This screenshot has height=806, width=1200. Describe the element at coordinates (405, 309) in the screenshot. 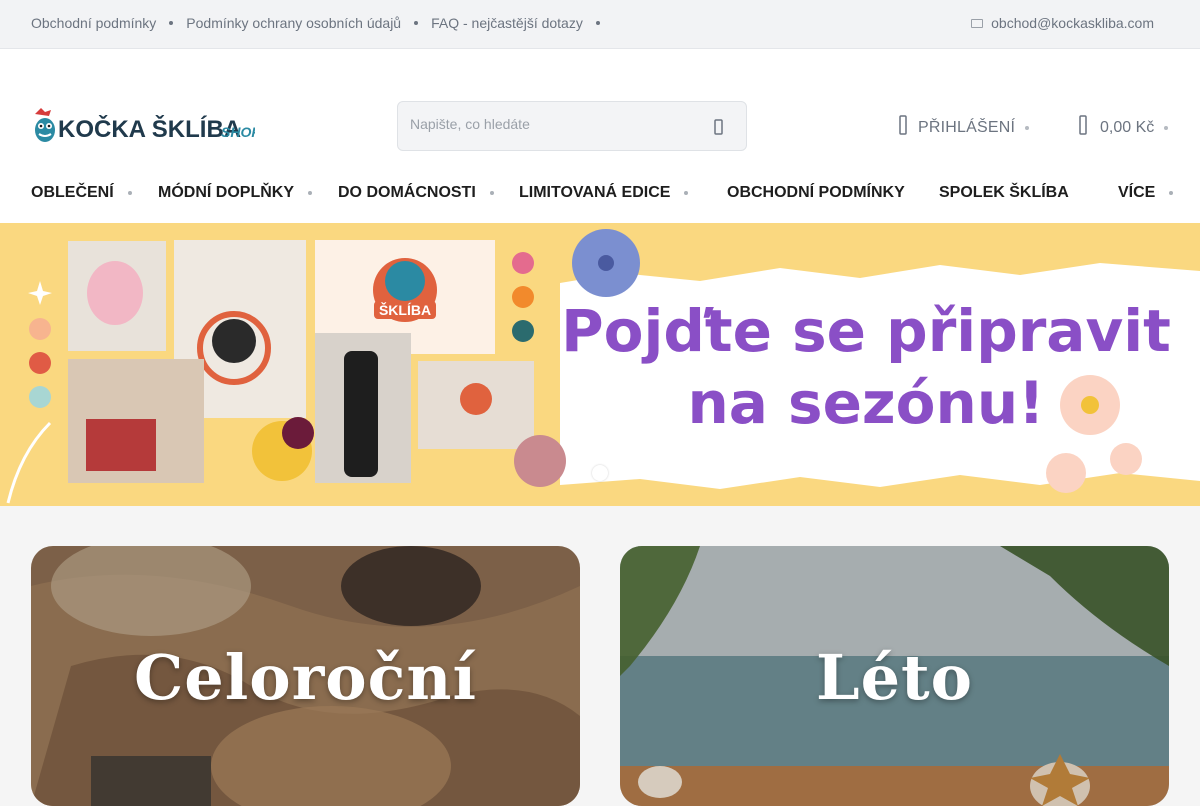

I see `skliba-badge-text: ŠKLÍBA` at that location.